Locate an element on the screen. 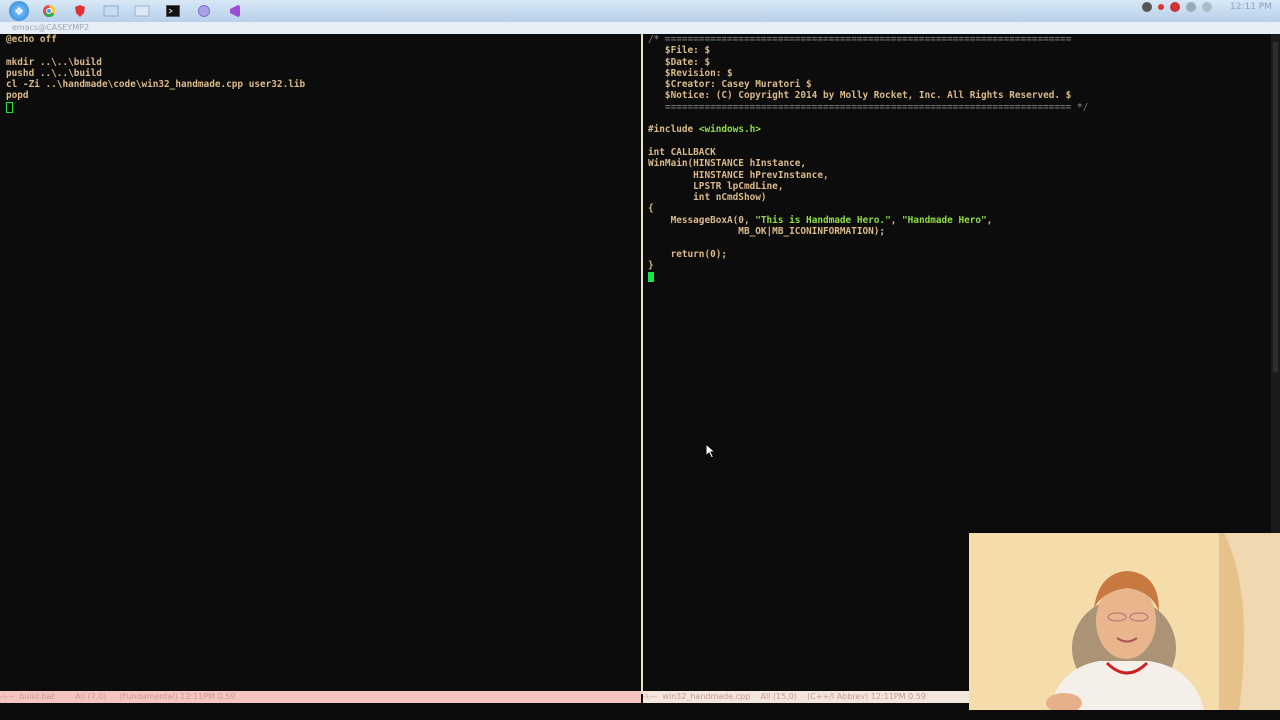 The width and height of the screenshot is (1280, 720). code-fragment: MessageBoxA(0, is located at coordinates (702, 220).